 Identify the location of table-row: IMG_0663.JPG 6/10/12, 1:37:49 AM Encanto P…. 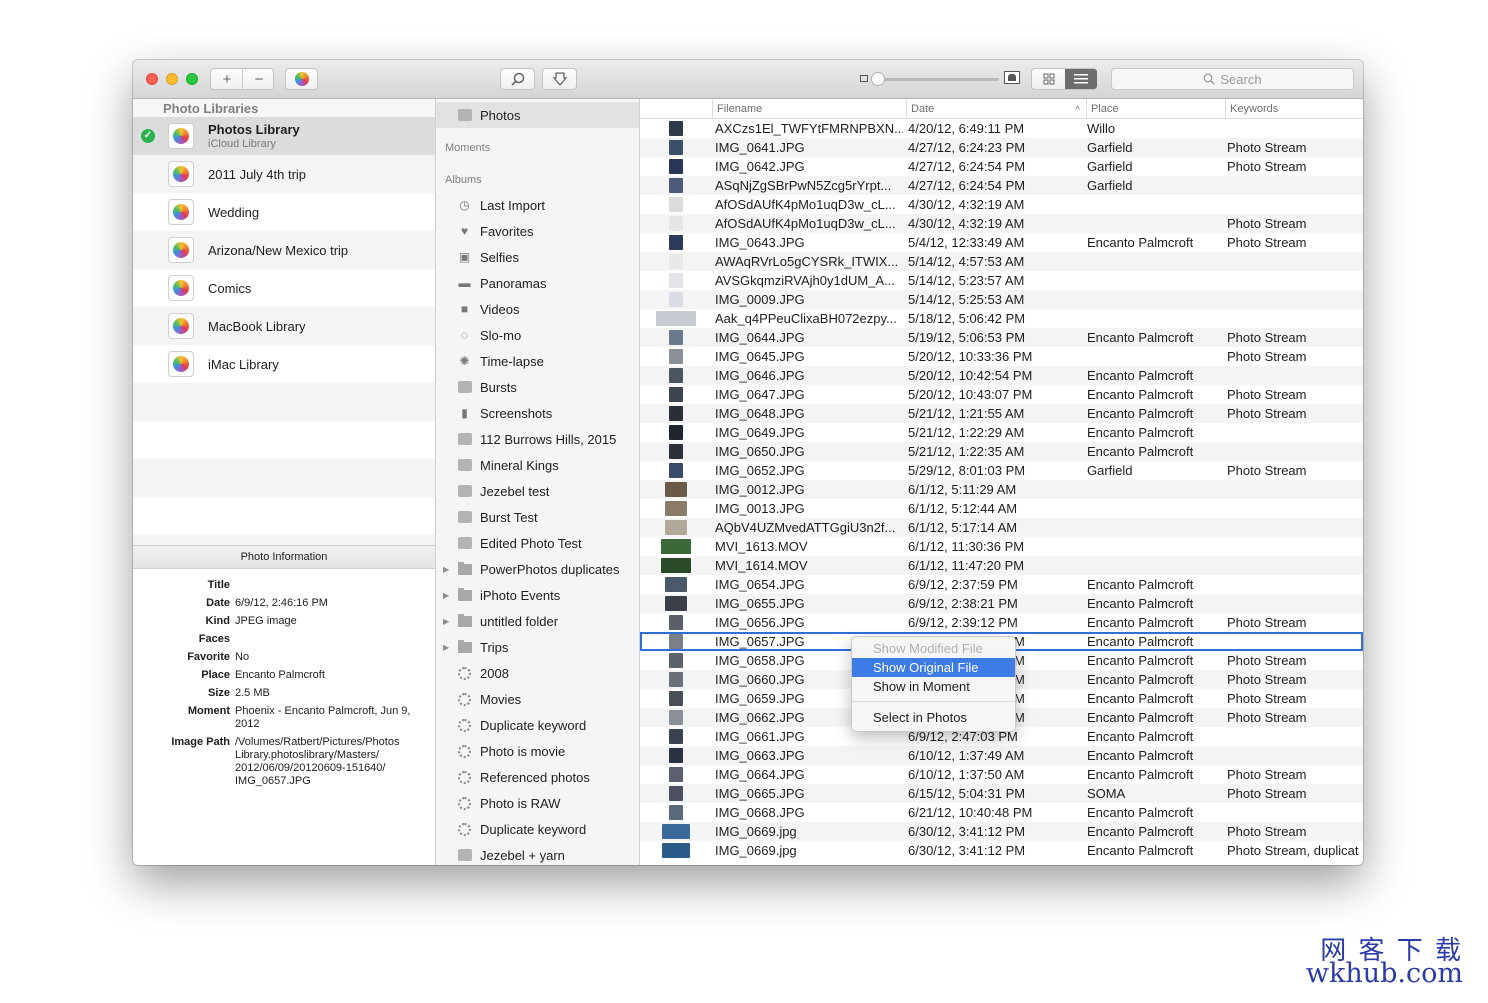
(1001, 755).